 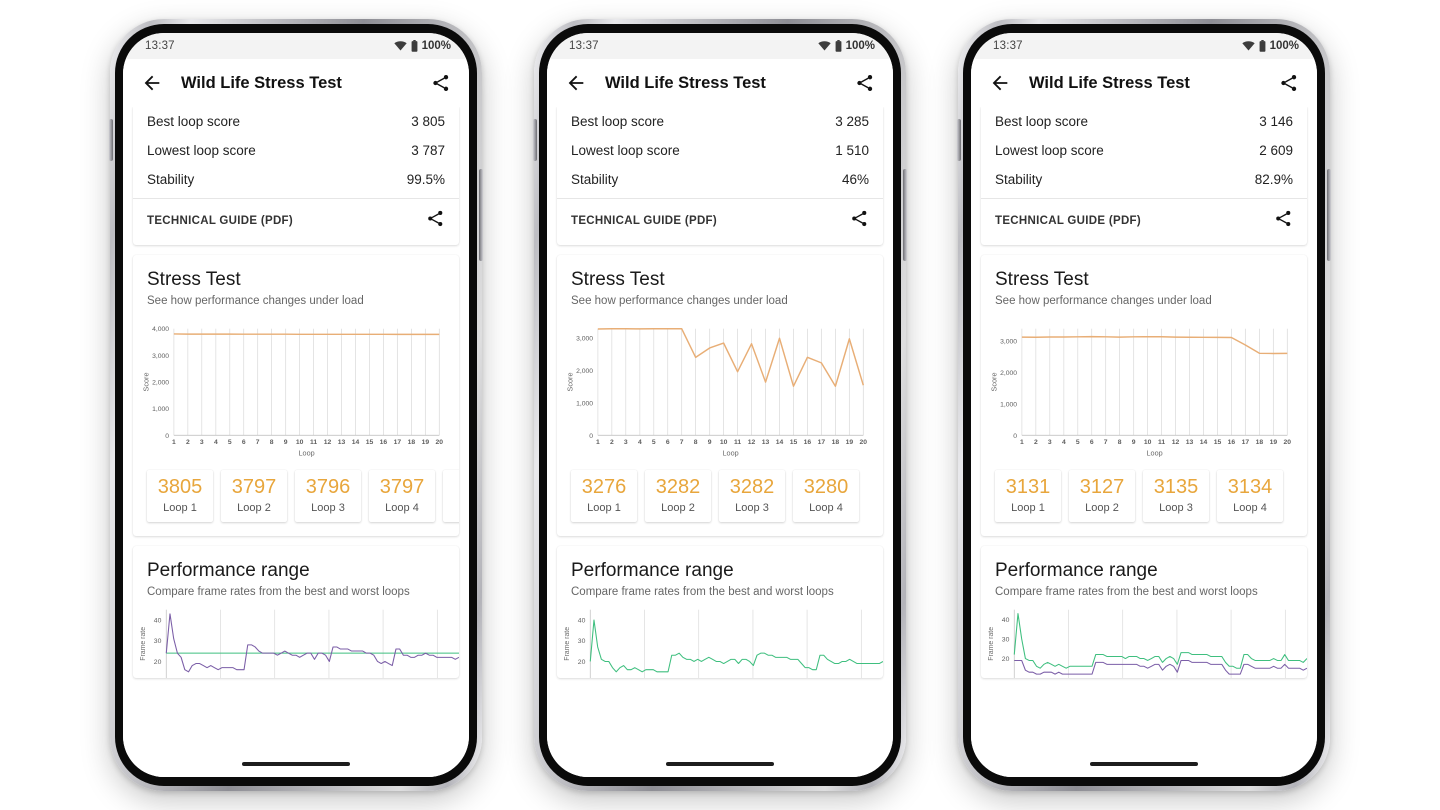 What do you see at coordinates (180, 487) in the screenshot?
I see `loop-score-value: 3805` at bounding box center [180, 487].